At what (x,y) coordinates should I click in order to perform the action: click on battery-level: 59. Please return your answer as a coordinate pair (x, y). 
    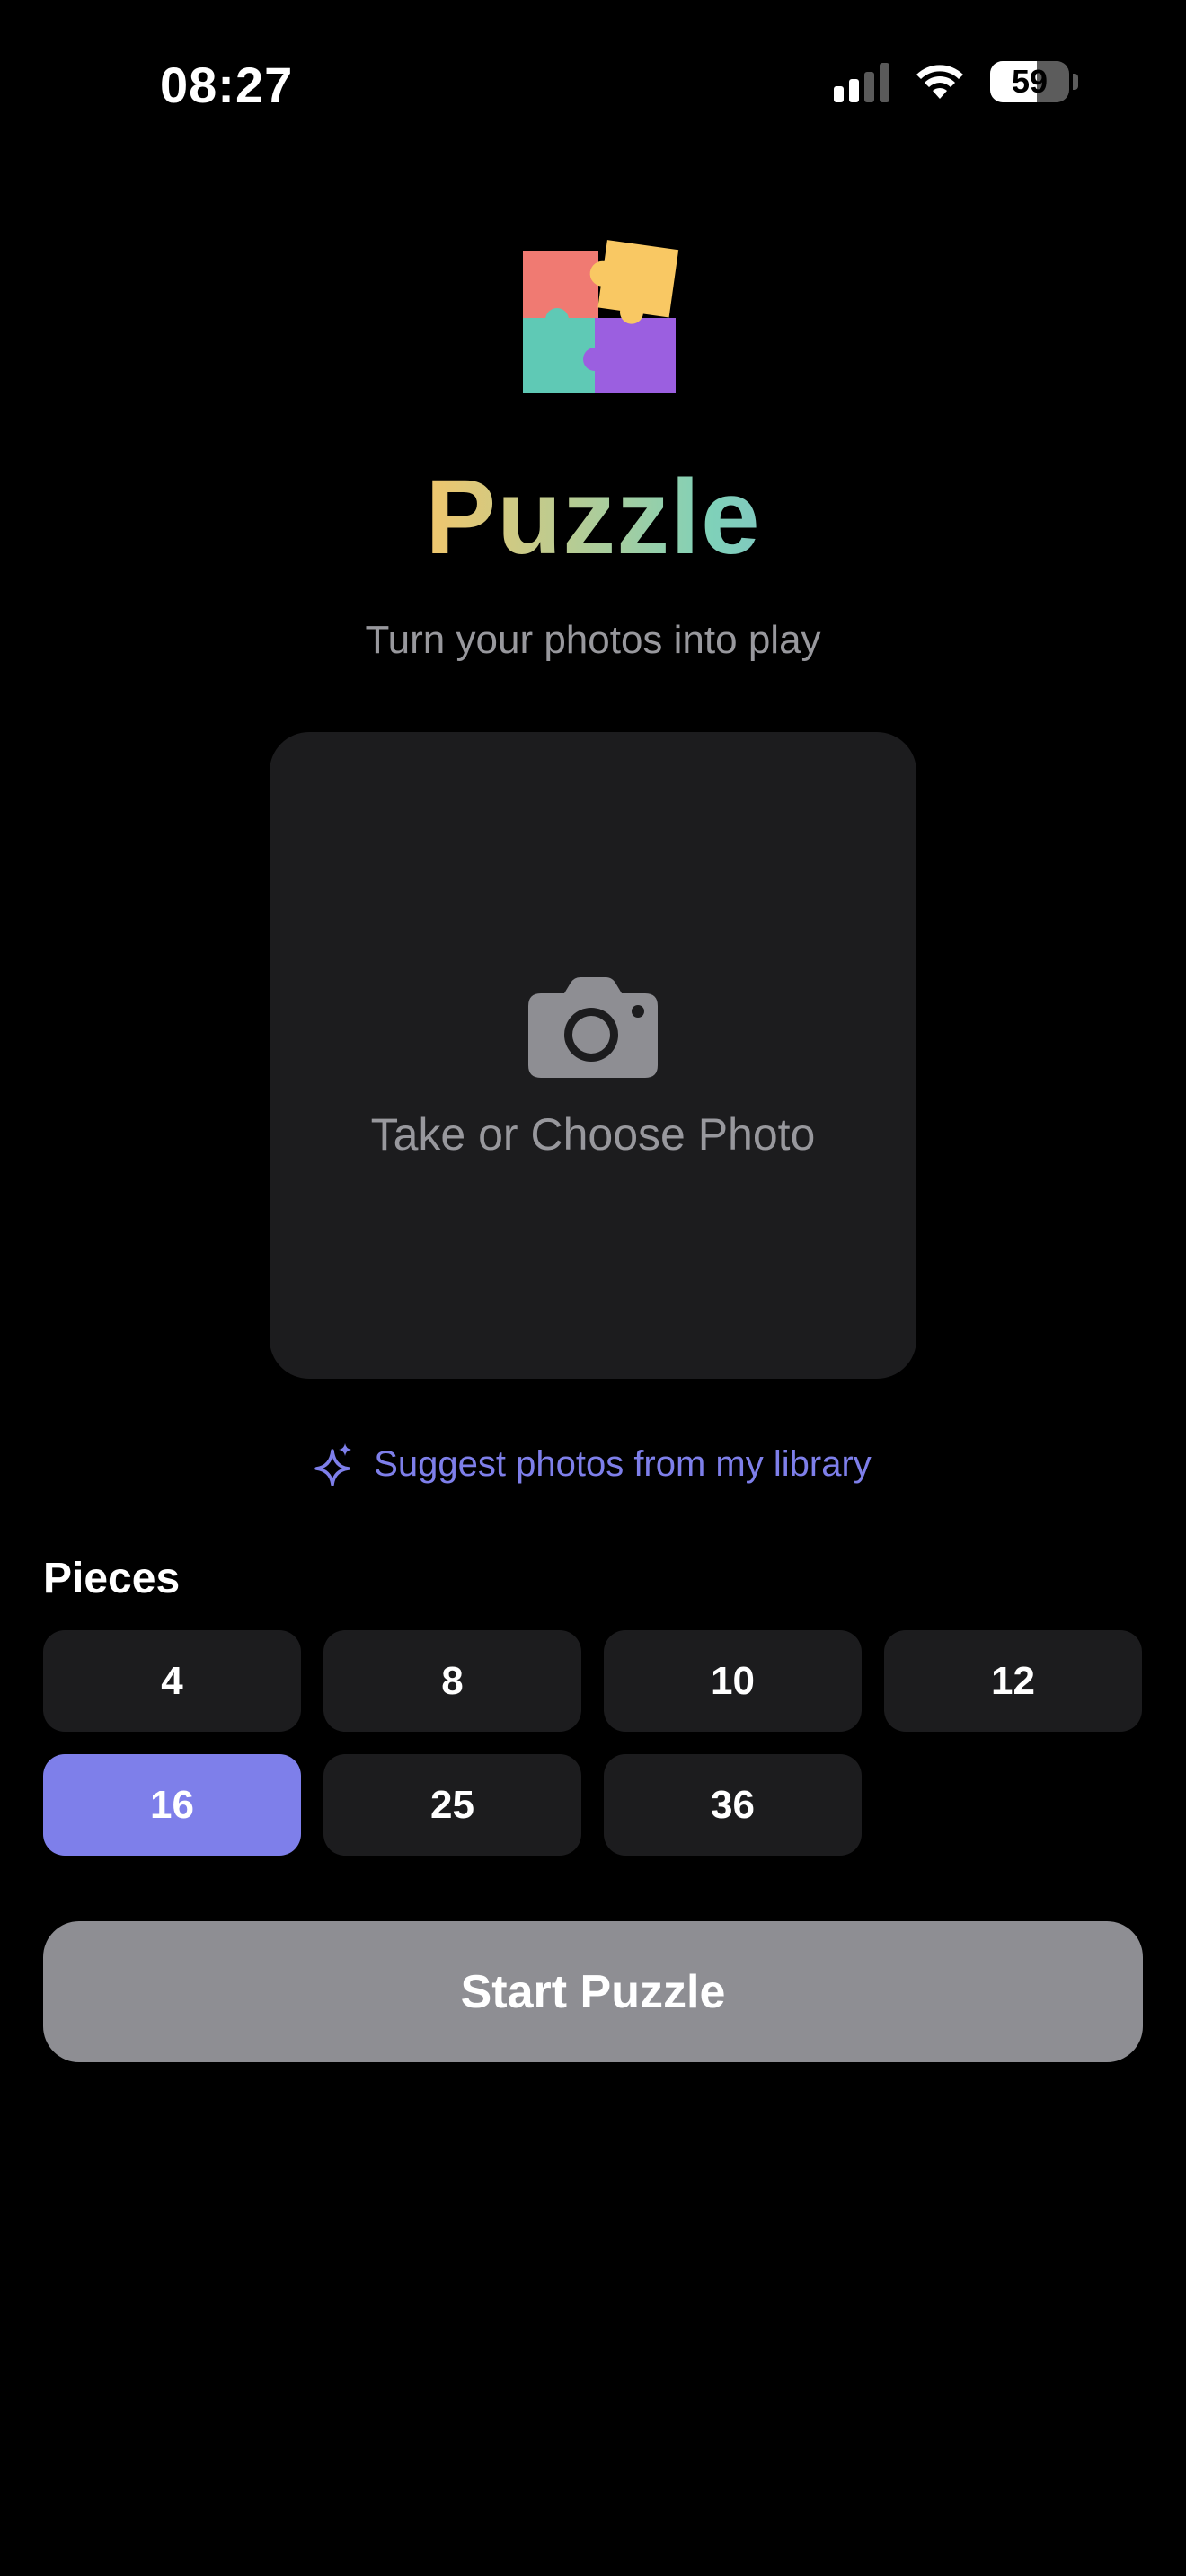
    Looking at the image, I should click on (1030, 81).